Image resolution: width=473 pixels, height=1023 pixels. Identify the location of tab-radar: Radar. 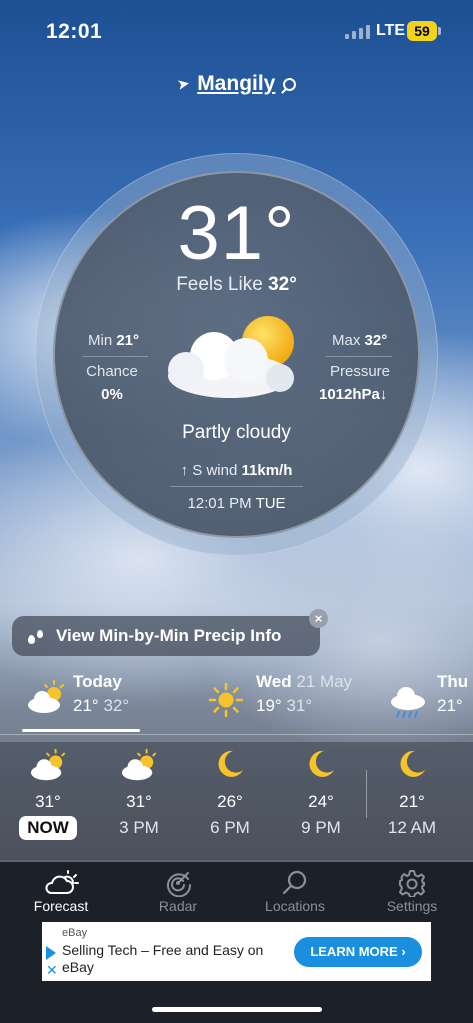
(178, 891).